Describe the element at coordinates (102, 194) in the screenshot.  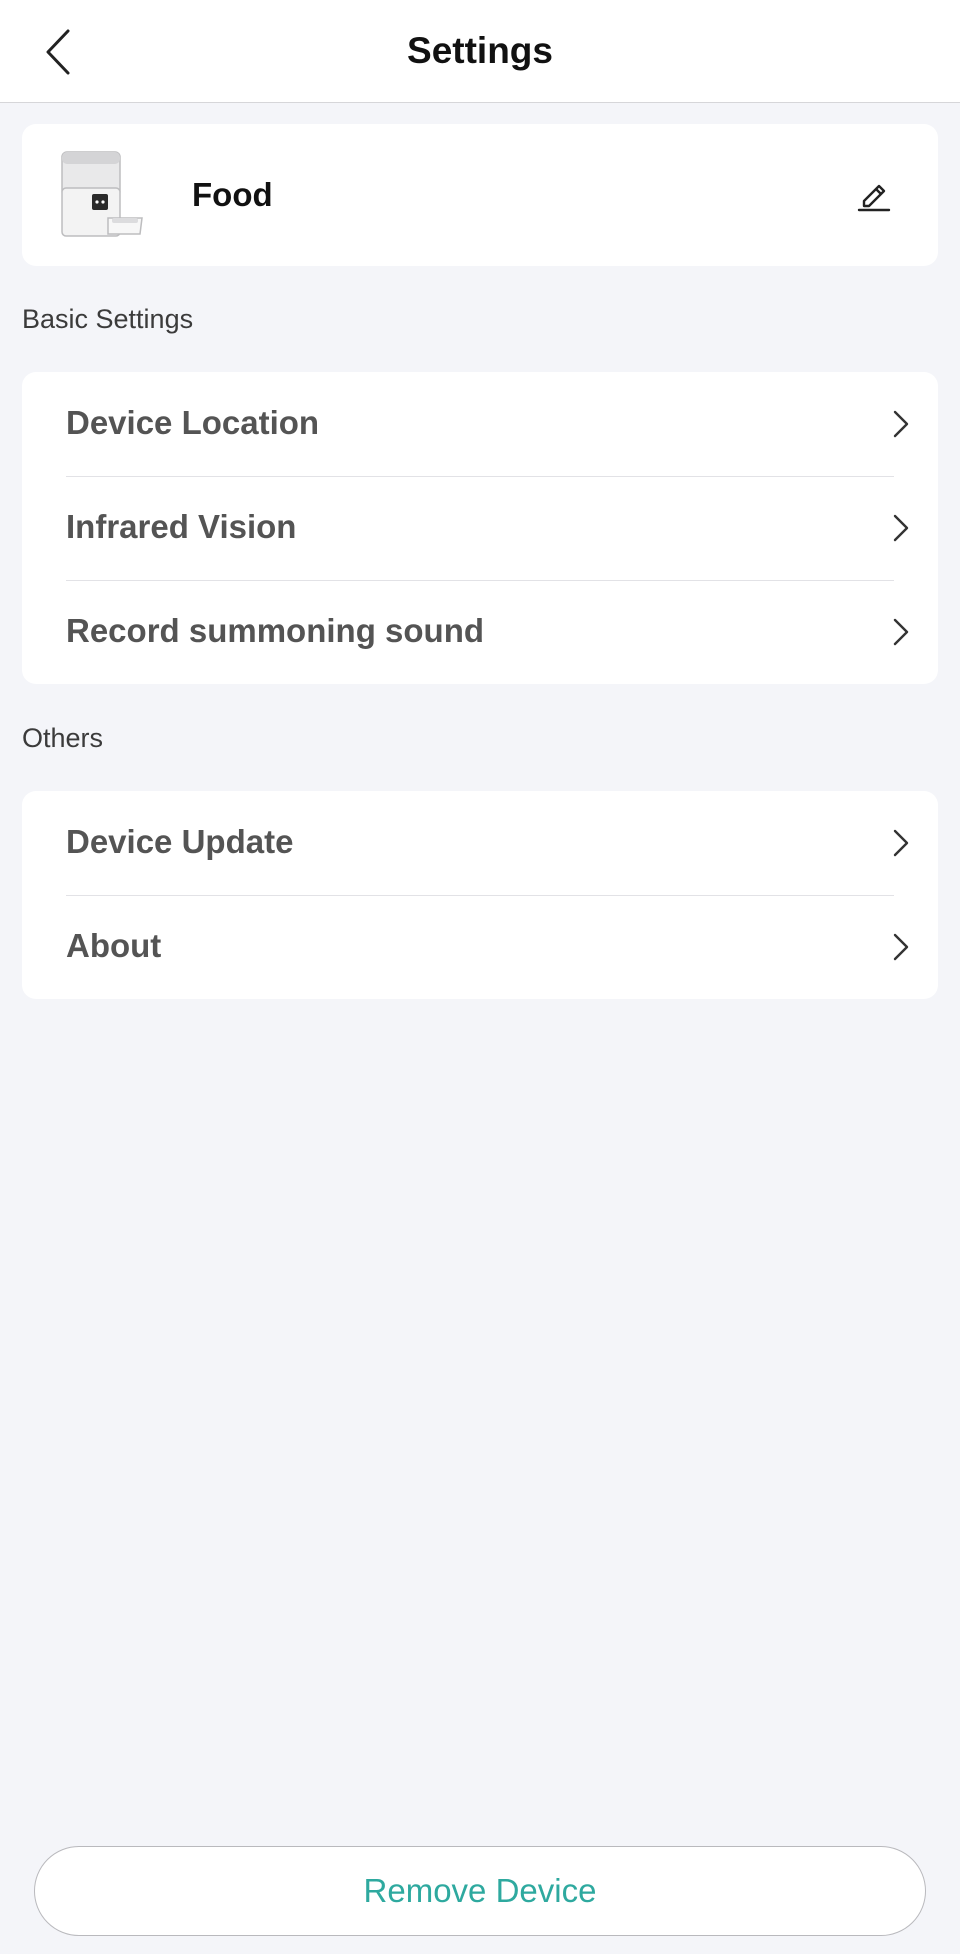
I see `pet-feeder-image` at that location.